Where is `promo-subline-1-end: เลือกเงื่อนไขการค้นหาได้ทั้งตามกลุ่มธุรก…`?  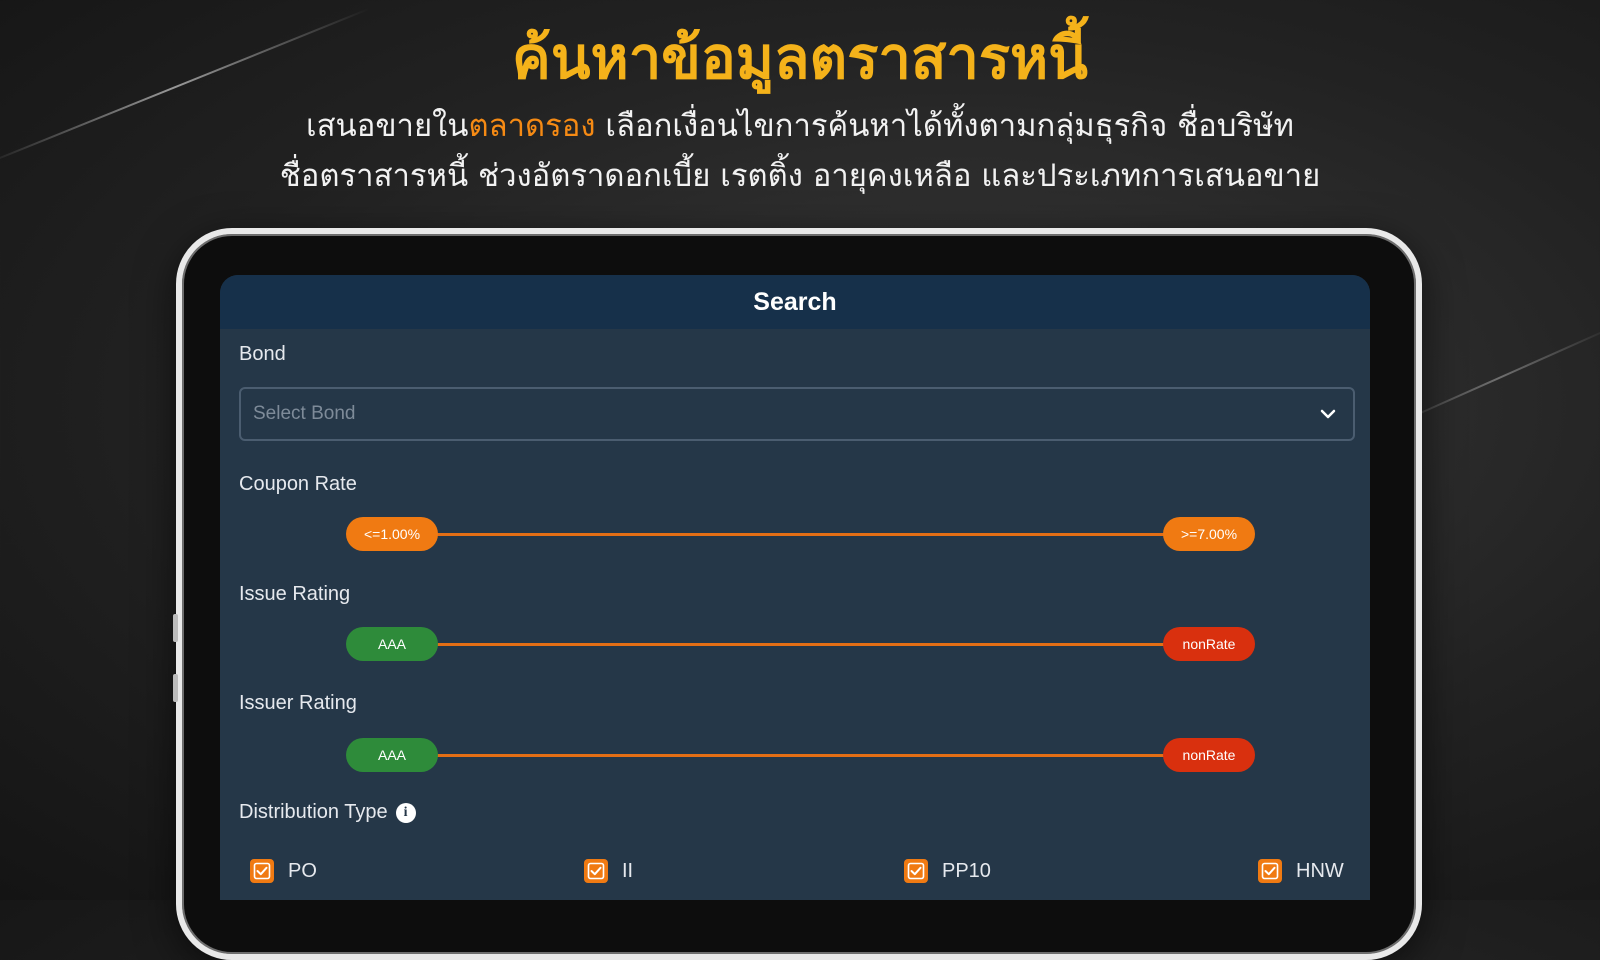 promo-subline-1-end: เลือกเงื่อนไขการค้นหาได้ทั้งตามกลุ่มธุรก… is located at coordinates (944, 126).